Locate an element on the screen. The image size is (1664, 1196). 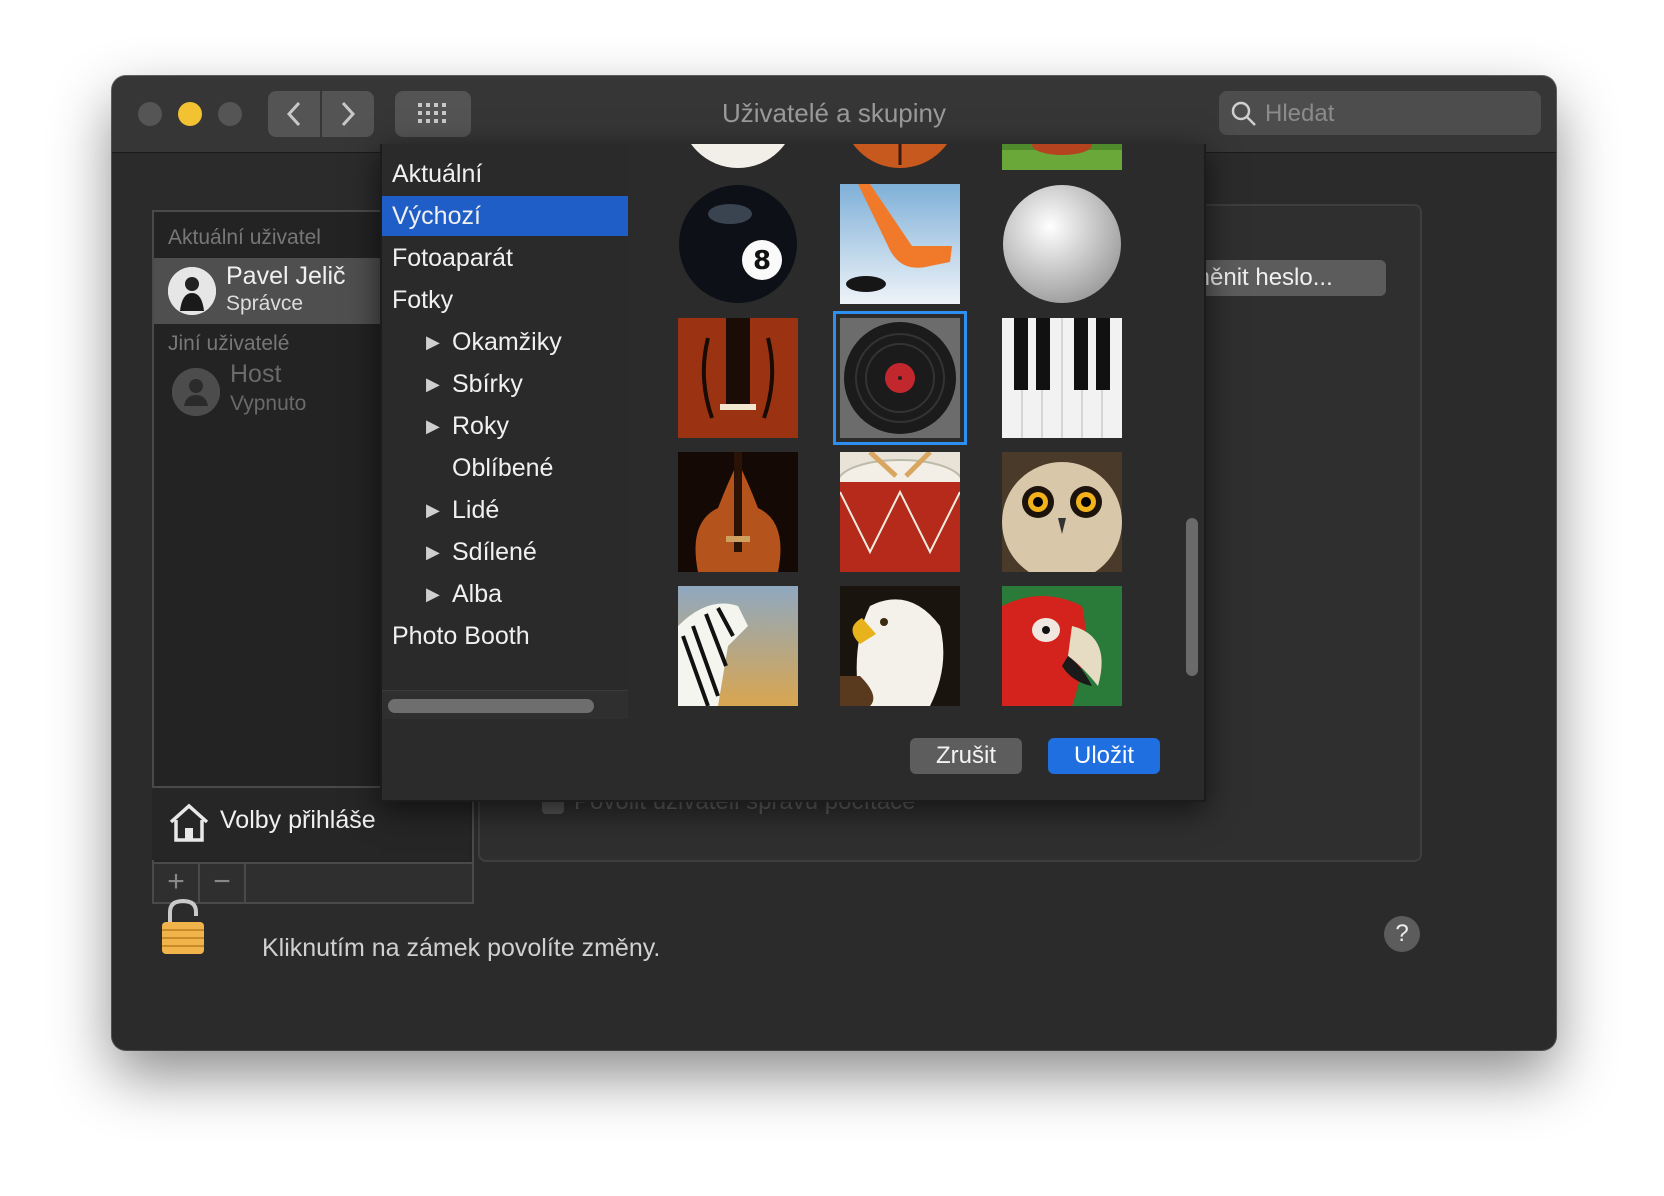
current-user-role: Správce is located at coordinates (265, 303).